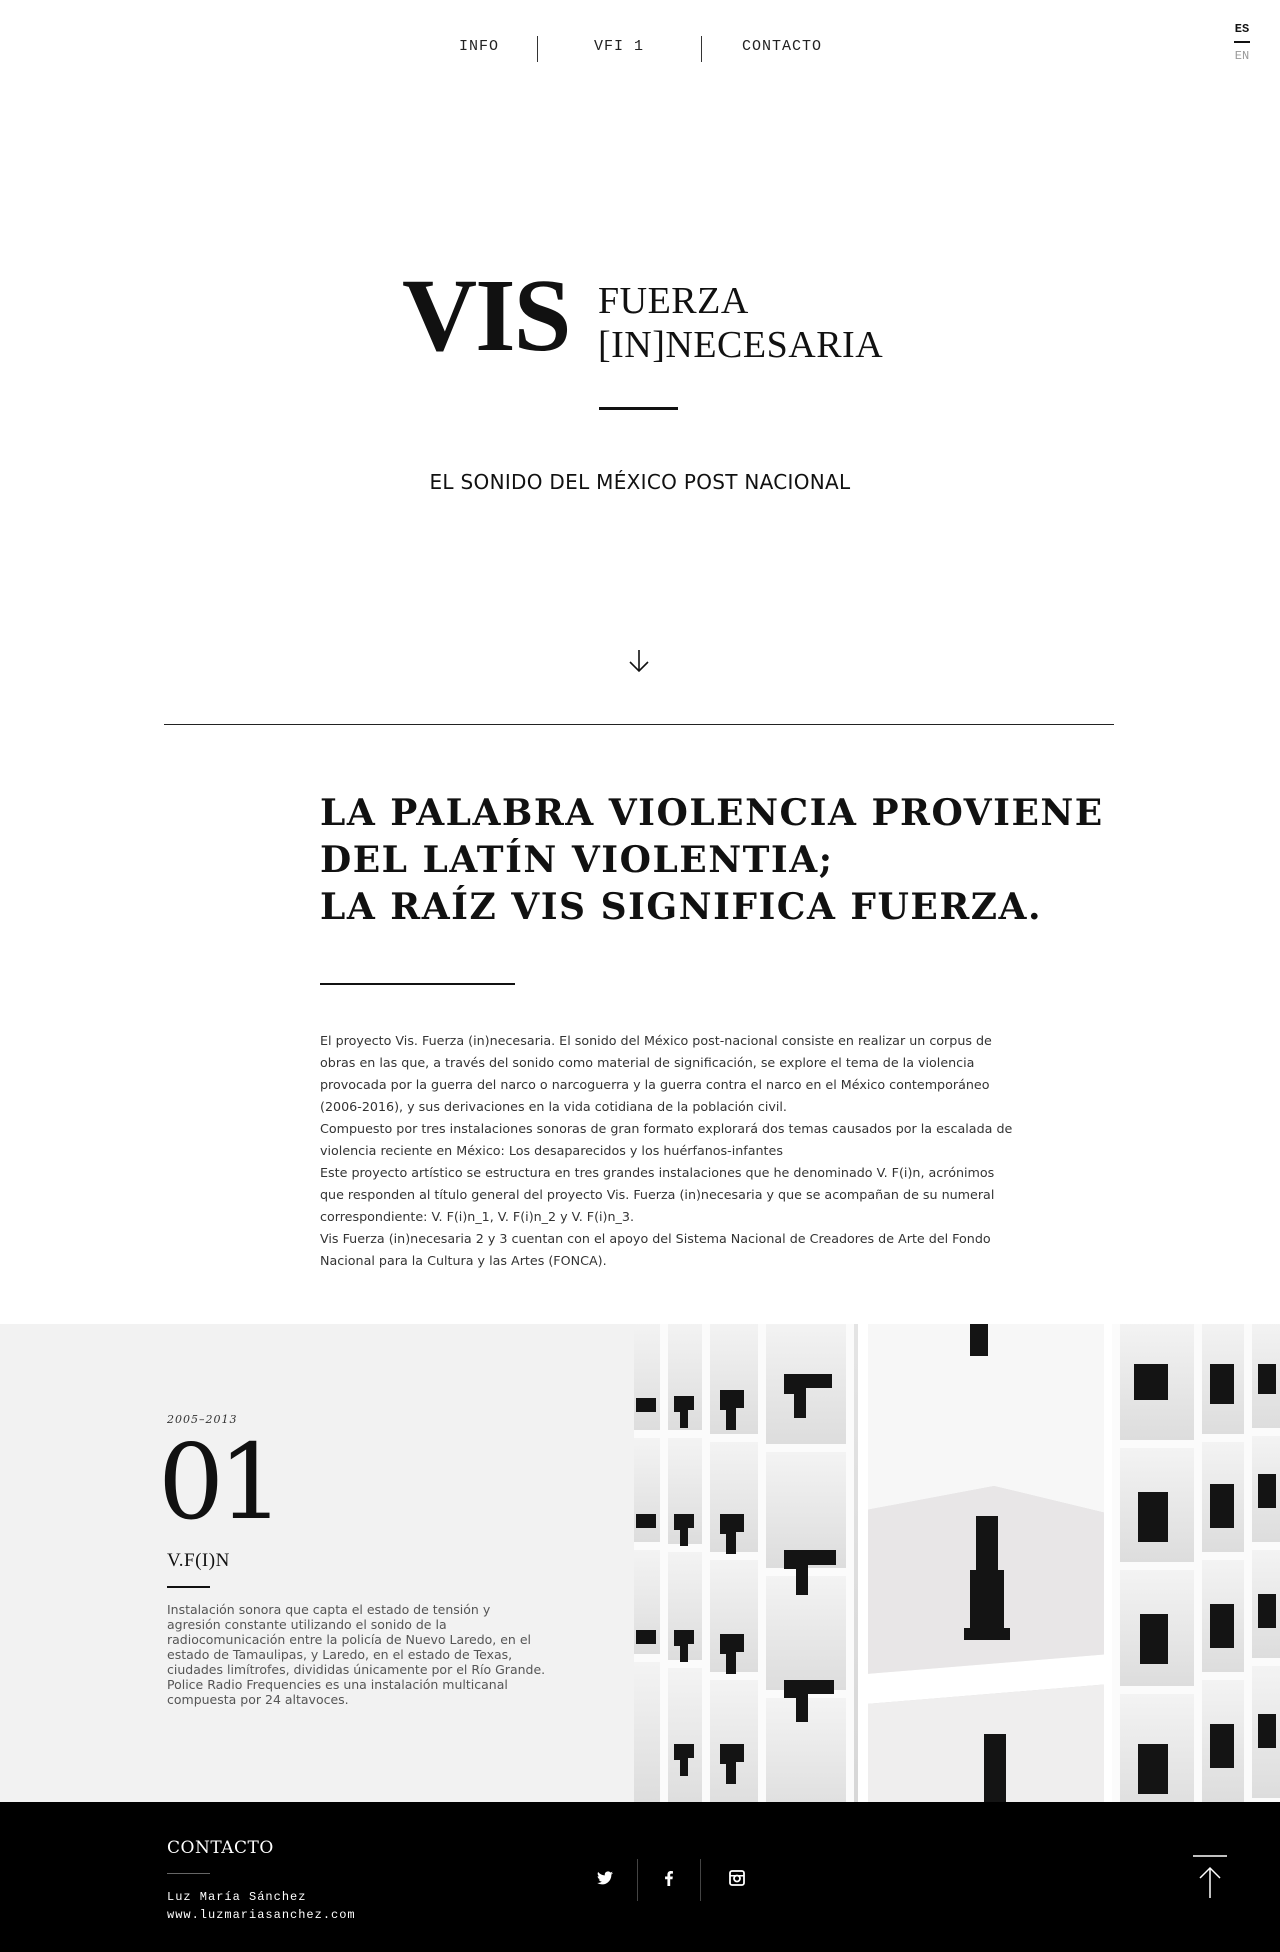 Image resolution: width=1280 pixels, height=1952 pixels. I want to click on project-image, so click(957, 1563).